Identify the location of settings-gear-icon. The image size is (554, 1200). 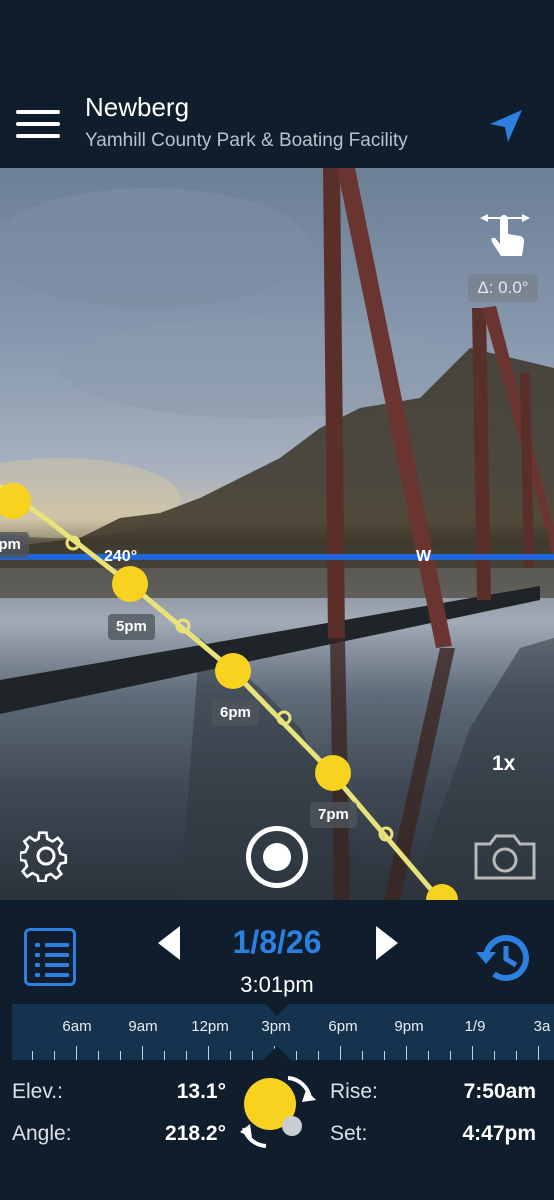
(46, 856).